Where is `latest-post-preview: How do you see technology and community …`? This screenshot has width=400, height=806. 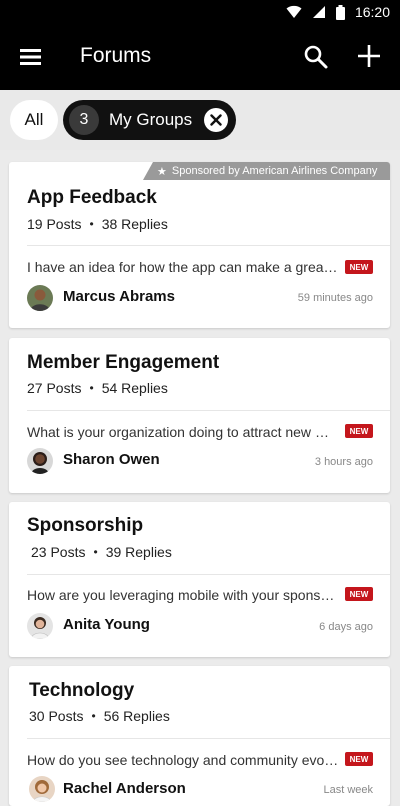
latest-post-preview: How do you see technology and community … is located at coordinates (183, 760).